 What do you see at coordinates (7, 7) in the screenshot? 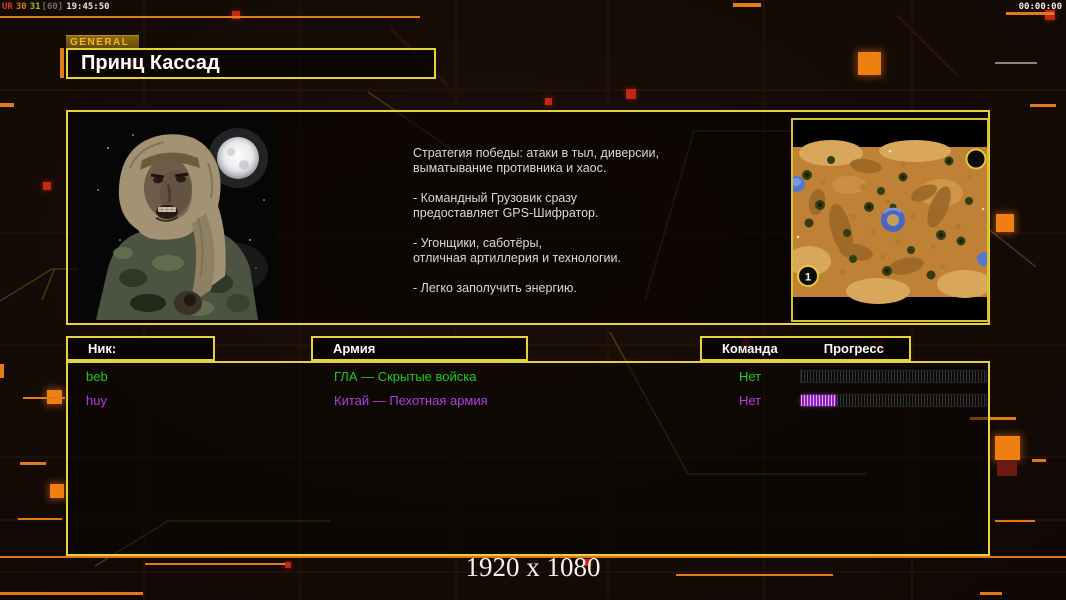
I see `fps-app-label: UR` at bounding box center [7, 7].